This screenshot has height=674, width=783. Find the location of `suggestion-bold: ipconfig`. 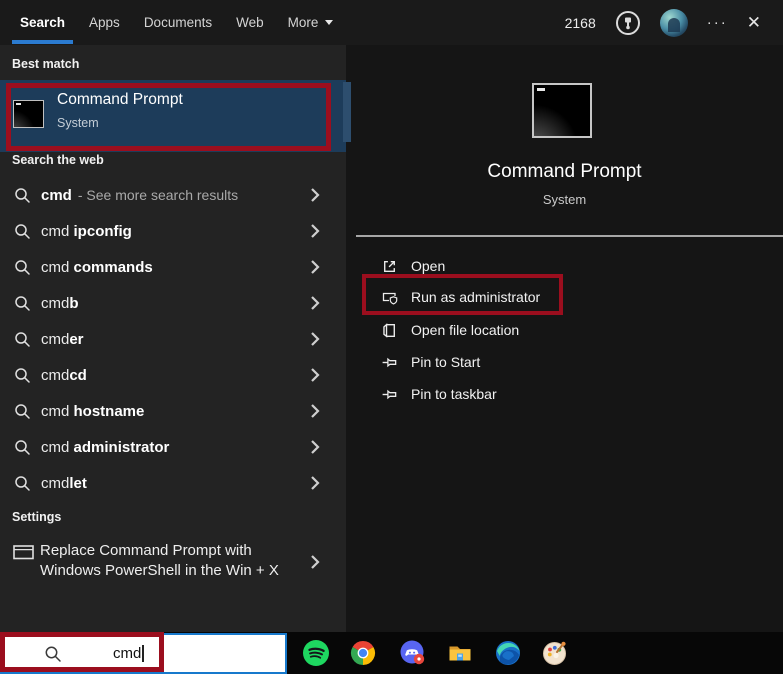

suggestion-bold: ipconfig is located at coordinates (102, 231).